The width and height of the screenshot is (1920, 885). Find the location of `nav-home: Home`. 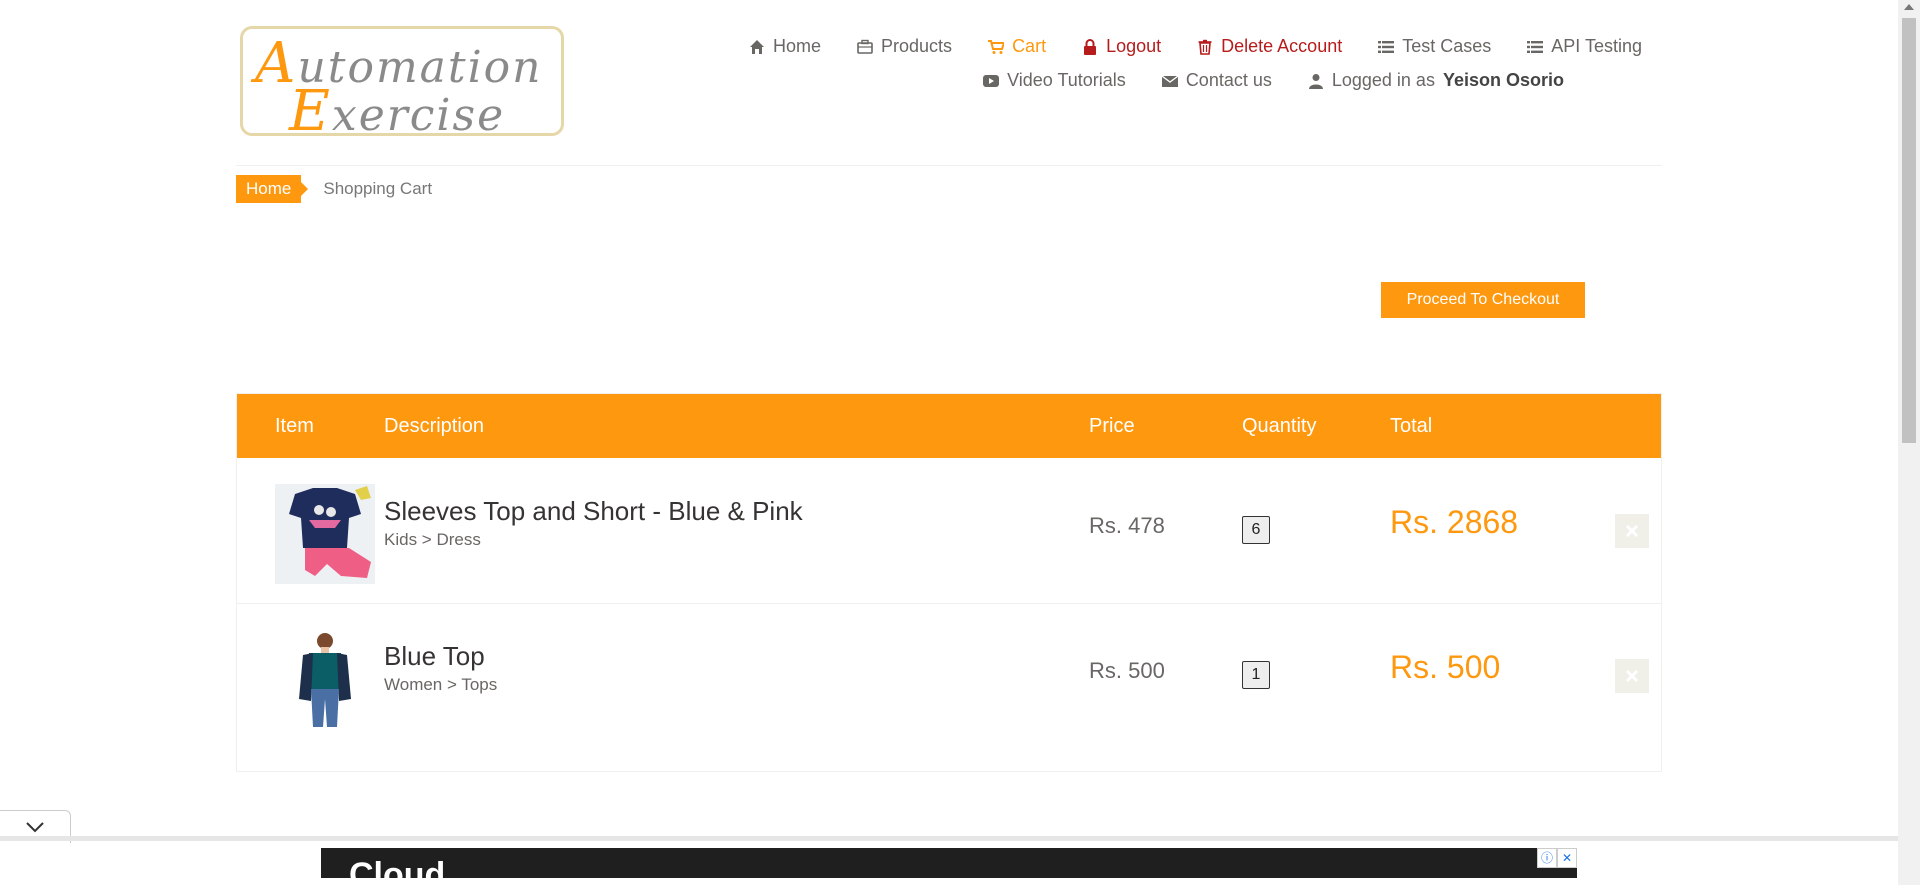

nav-home: Home is located at coordinates (785, 46).